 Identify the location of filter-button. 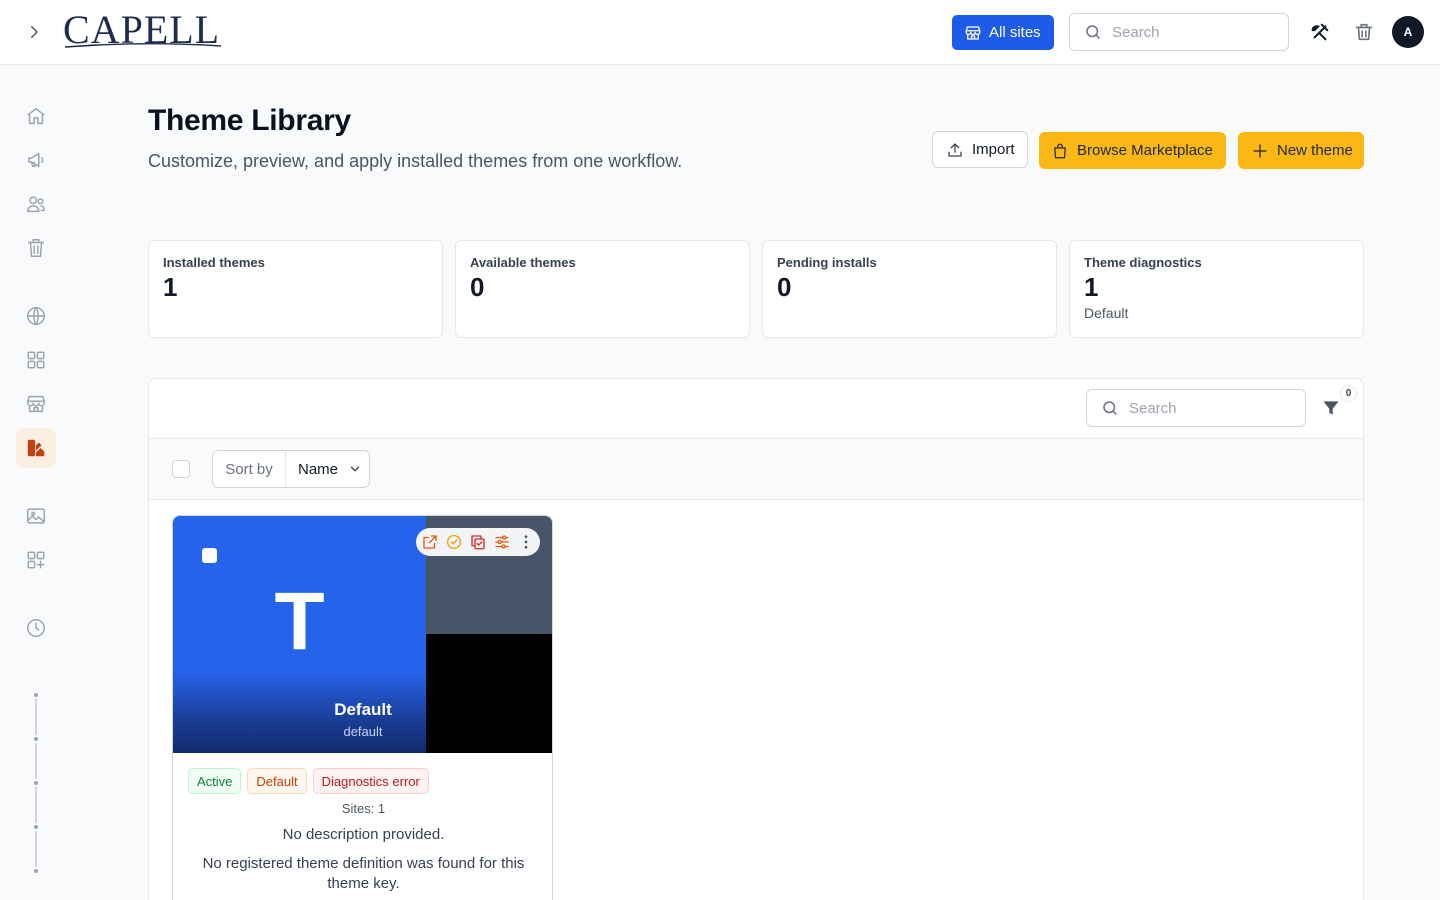
(1331, 408).